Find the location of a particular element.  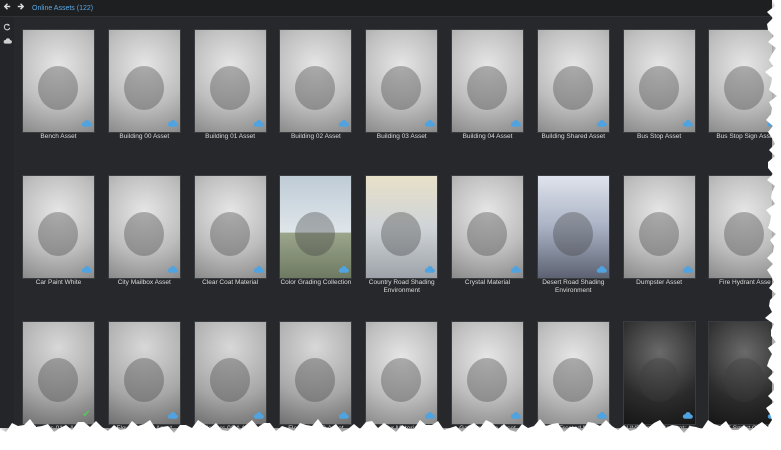

asset-label: Building 01 Asset is located at coordinates (230, 136).